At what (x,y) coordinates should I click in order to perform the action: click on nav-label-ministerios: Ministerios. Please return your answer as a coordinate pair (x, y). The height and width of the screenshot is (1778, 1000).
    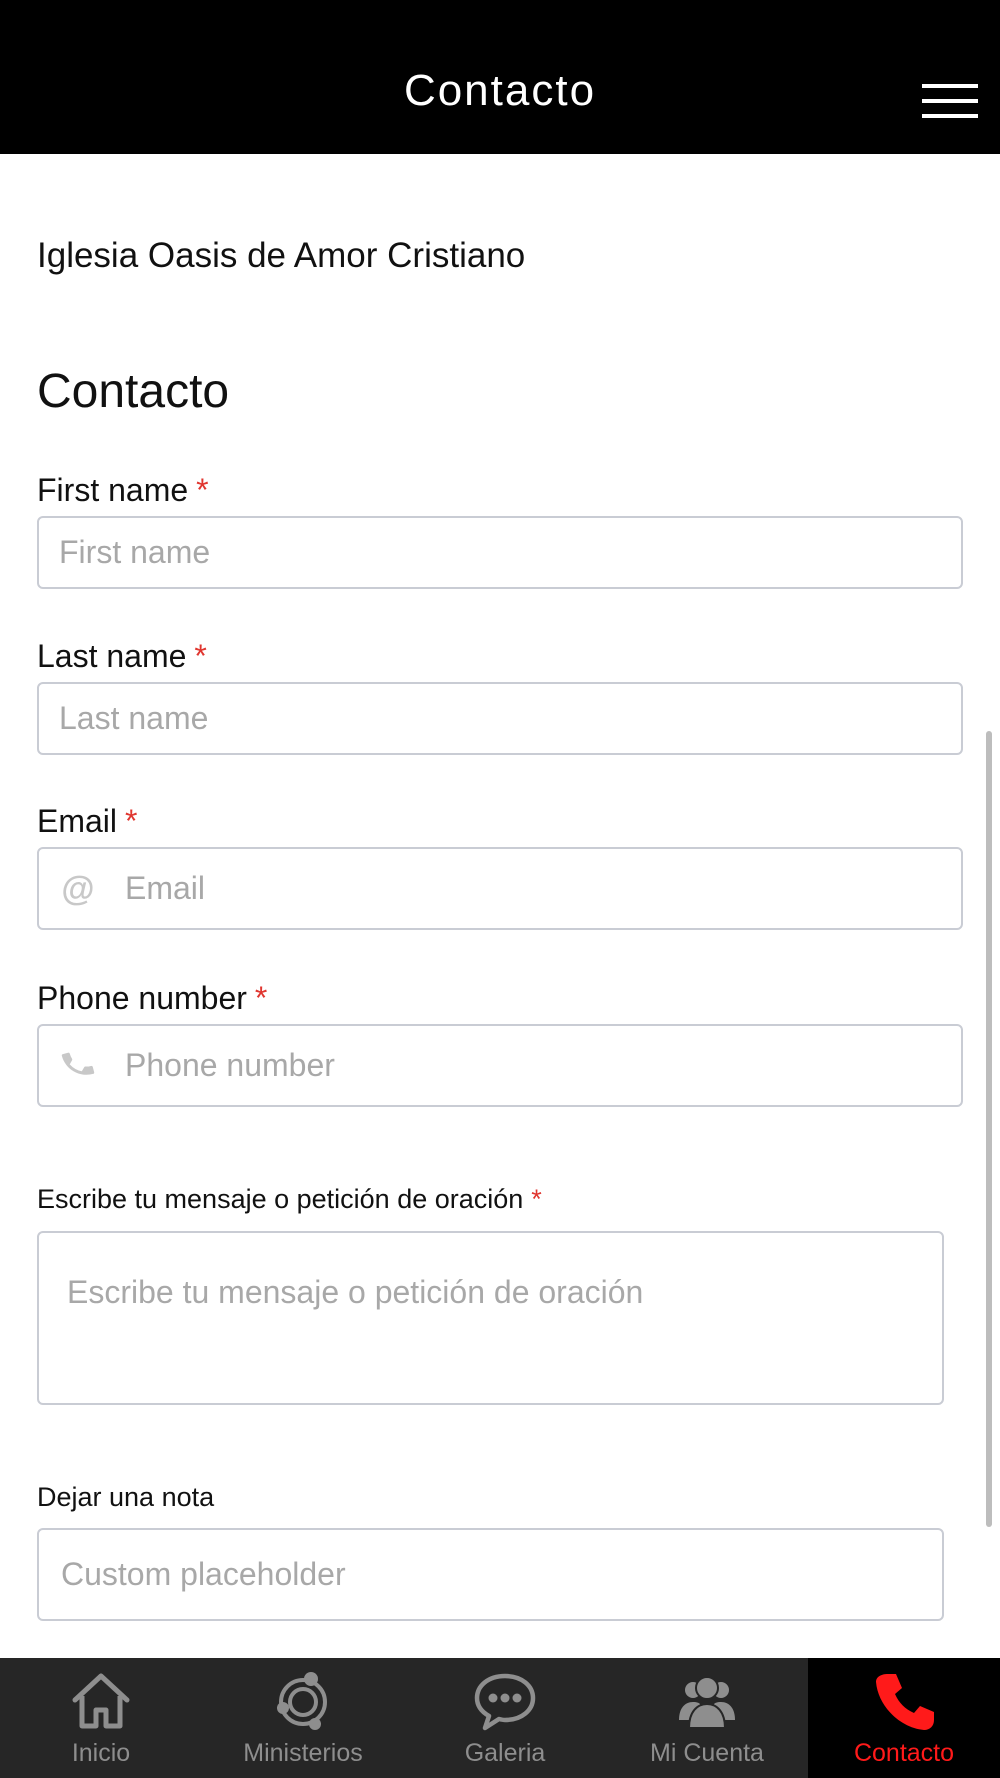
    Looking at the image, I should click on (303, 1753).